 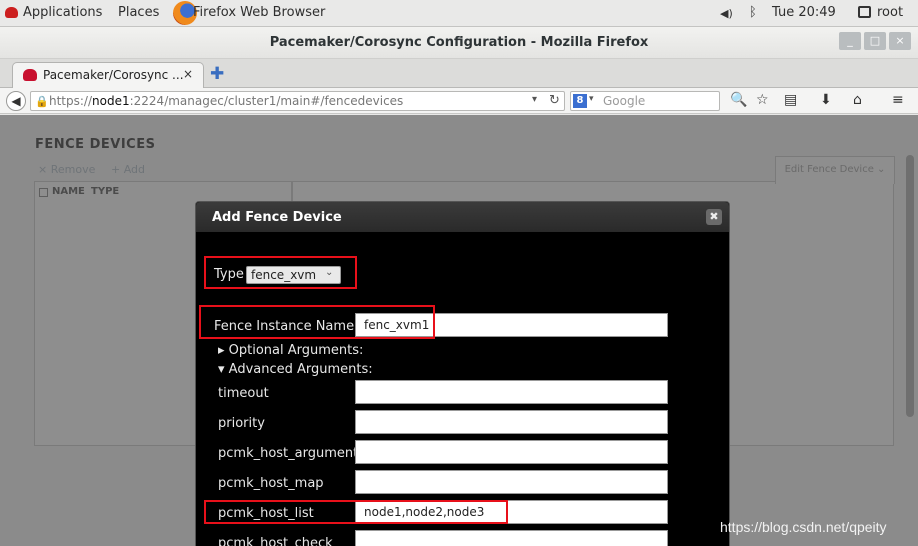 What do you see at coordinates (62, 12) in the screenshot?
I see `applications-menu: Applications` at bounding box center [62, 12].